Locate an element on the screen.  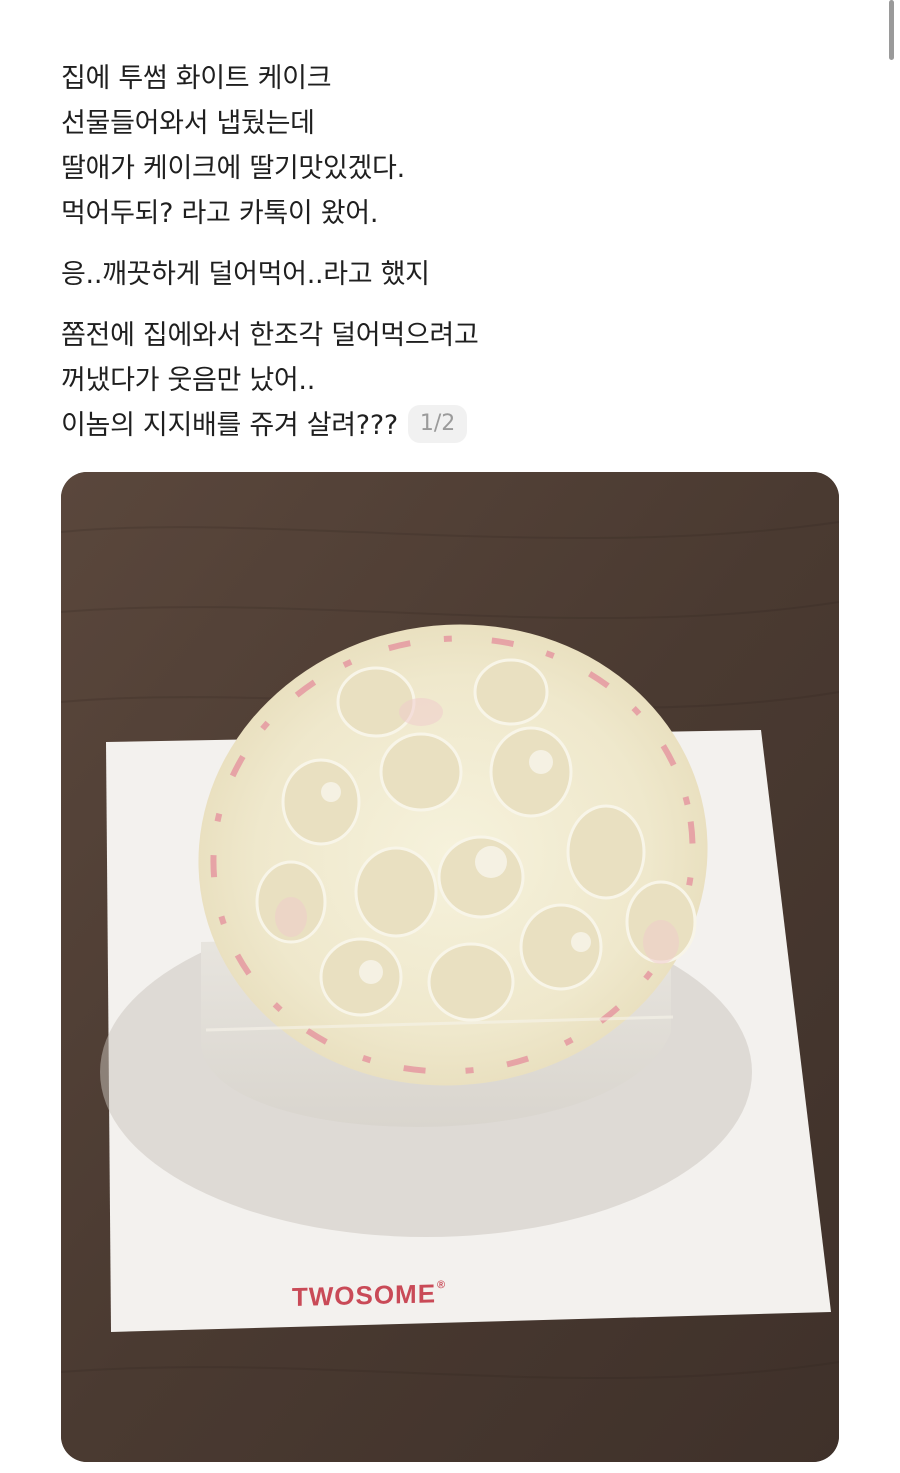
image-counter-badge: 1/2 is located at coordinates (437, 423).